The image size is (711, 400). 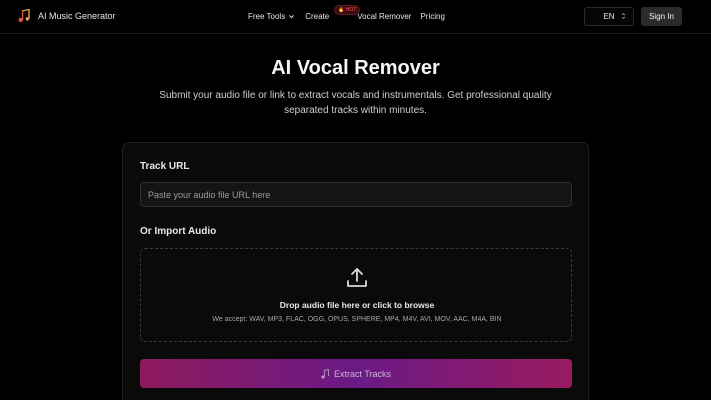 I want to click on chevron-down-icon, so click(x=292, y=17).